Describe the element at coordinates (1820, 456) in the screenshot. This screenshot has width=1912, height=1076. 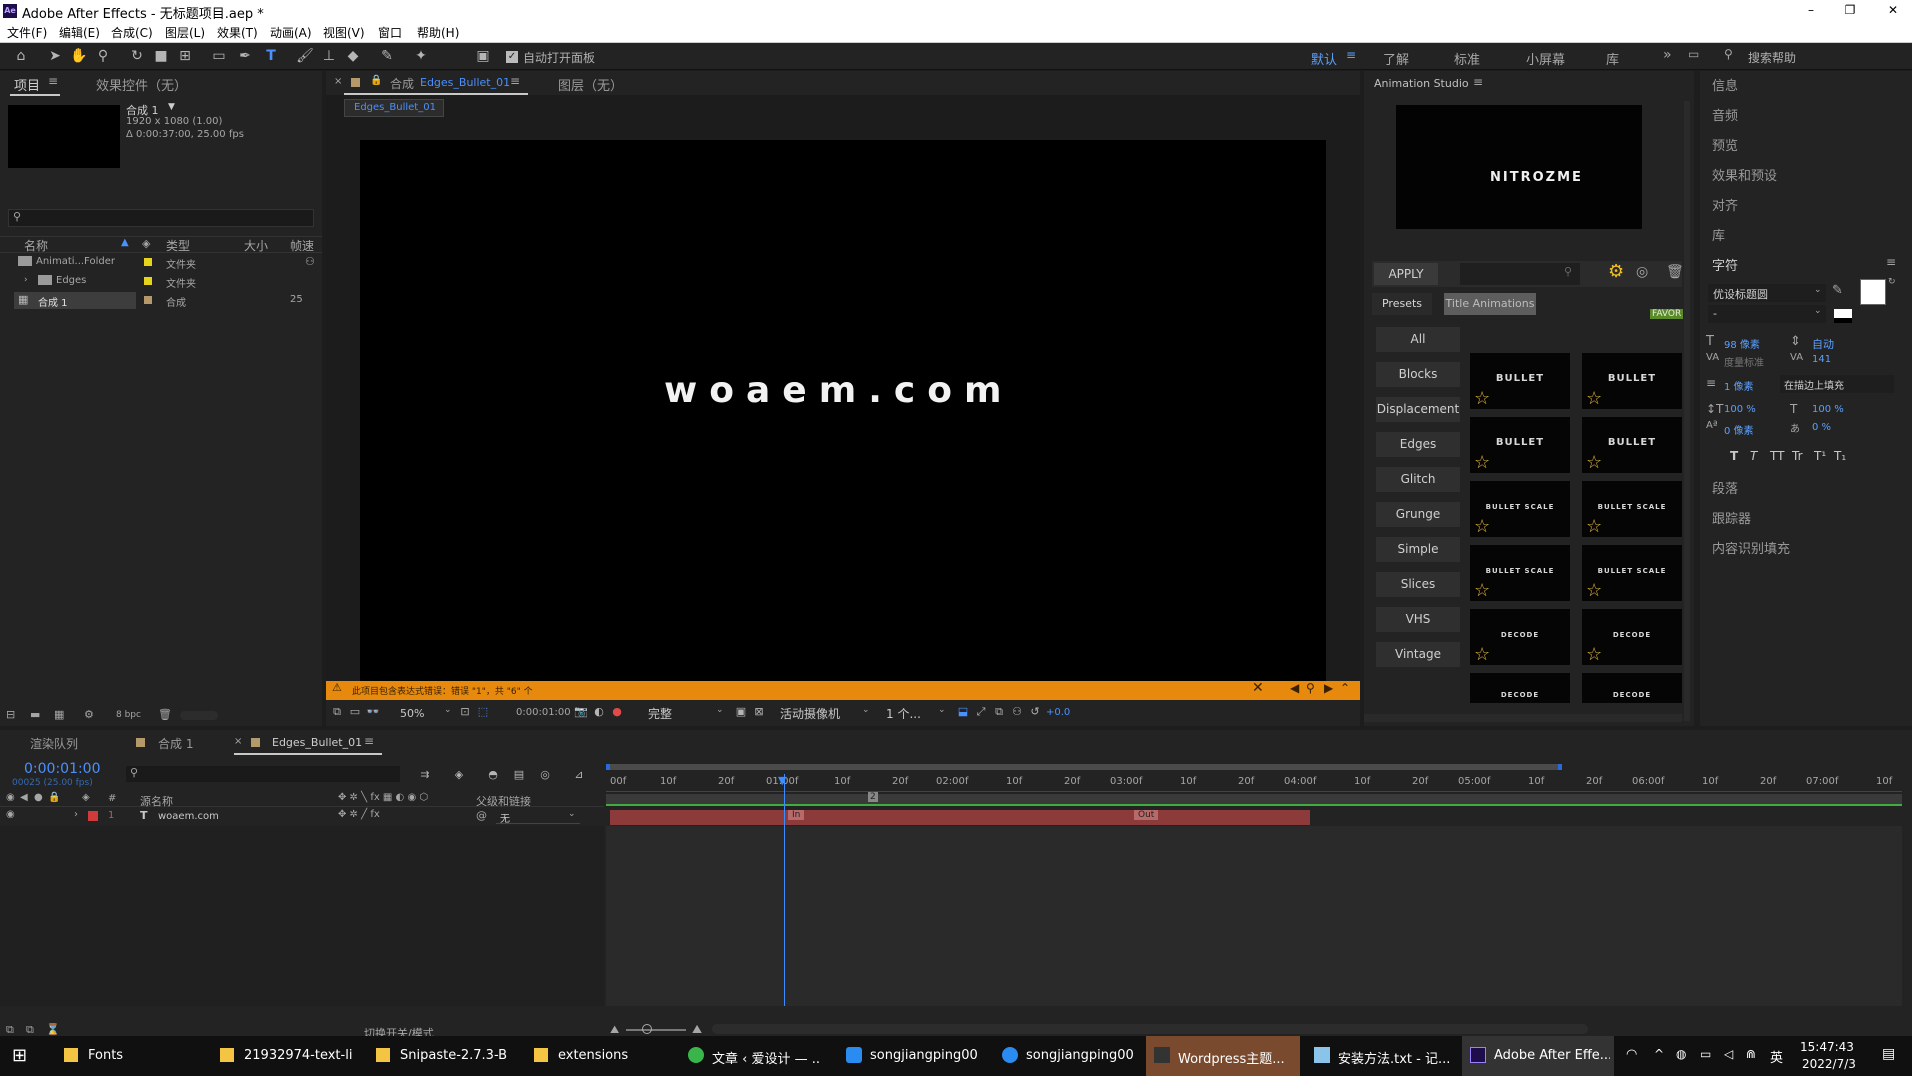
I see `superscript-button: T¹` at that location.